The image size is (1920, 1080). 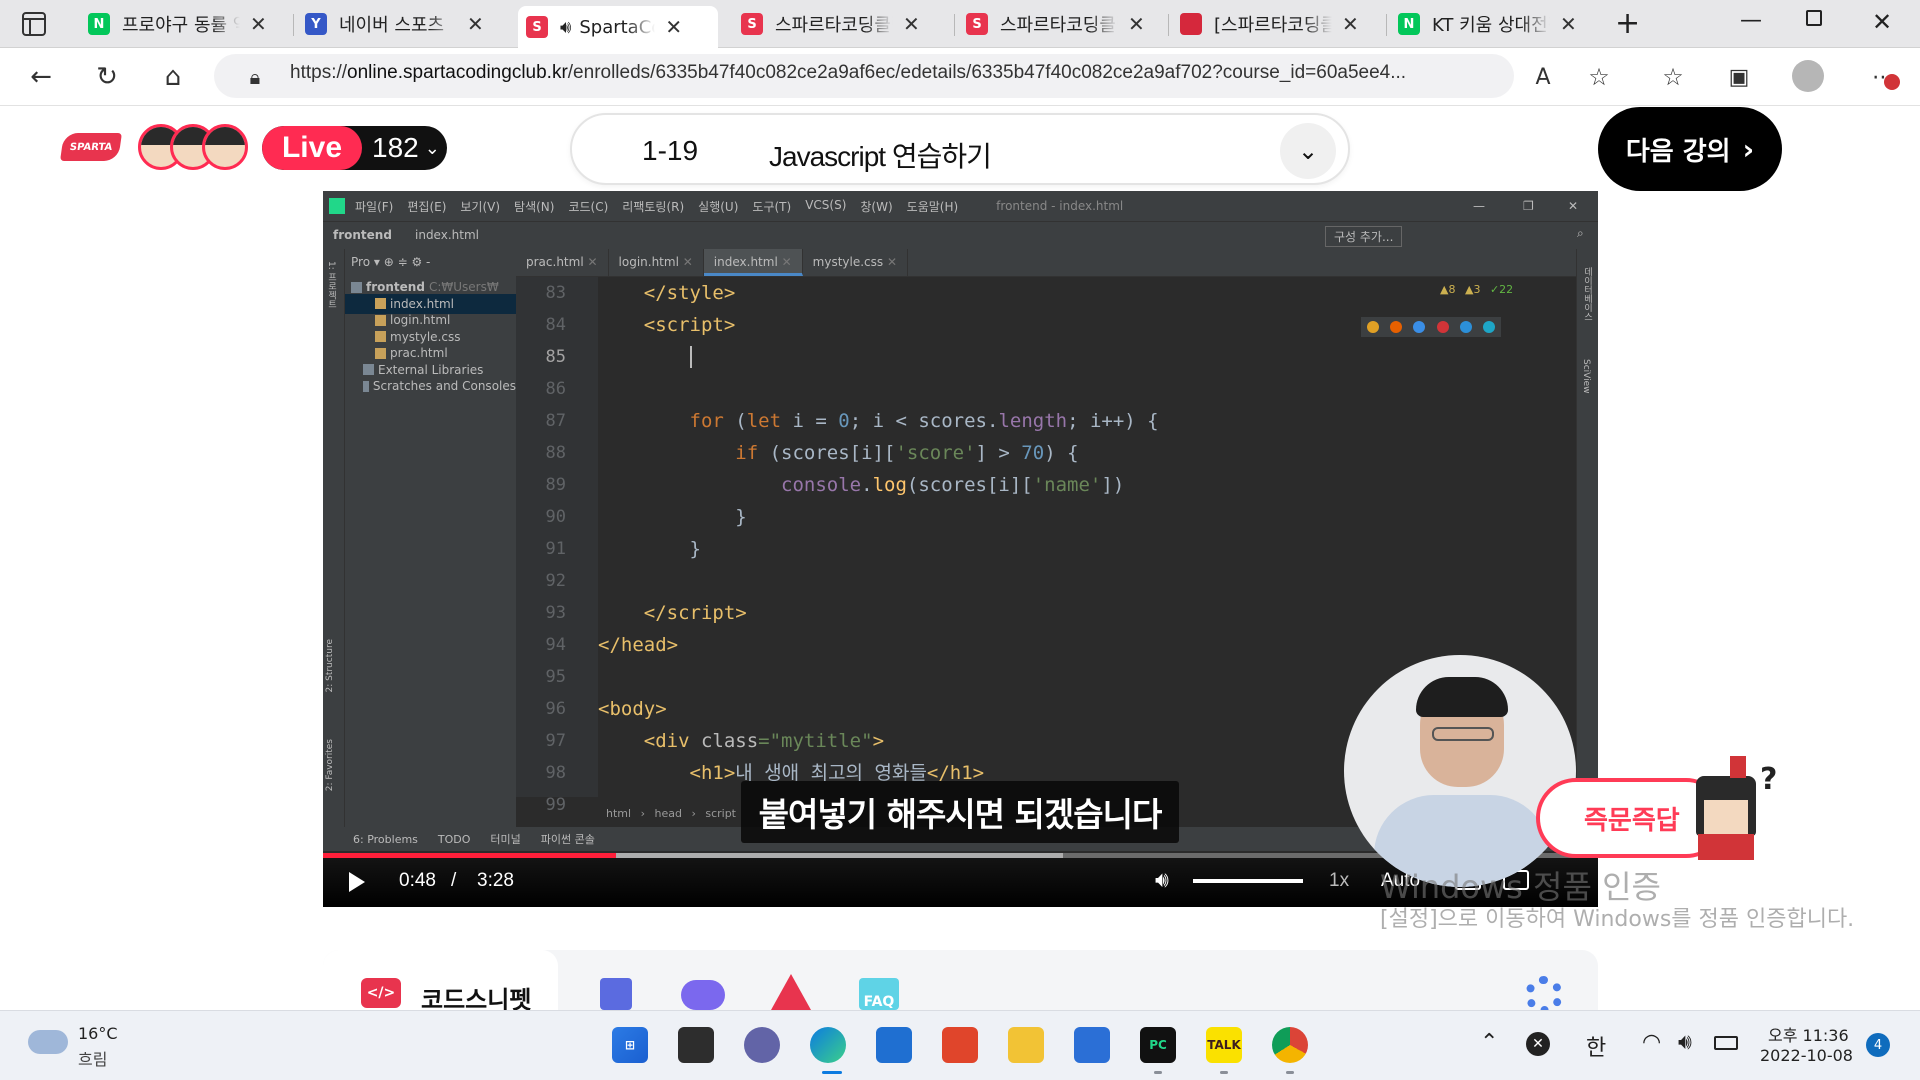 I want to click on start-icon: ⊞, so click(x=630, y=1045).